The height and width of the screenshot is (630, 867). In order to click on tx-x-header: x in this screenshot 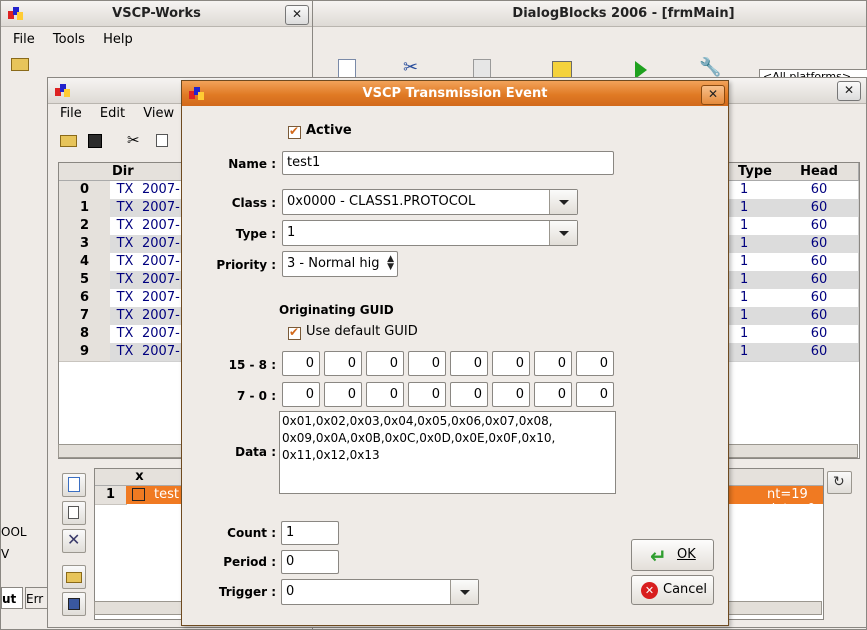, I will do `click(140, 477)`.